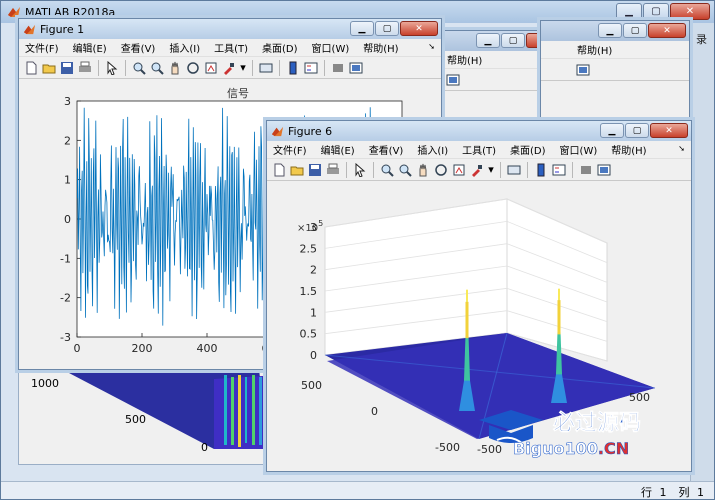  What do you see at coordinates (615, 70) in the screenshot?
I see `figure-toolbar` at bounding box center [615, 70].